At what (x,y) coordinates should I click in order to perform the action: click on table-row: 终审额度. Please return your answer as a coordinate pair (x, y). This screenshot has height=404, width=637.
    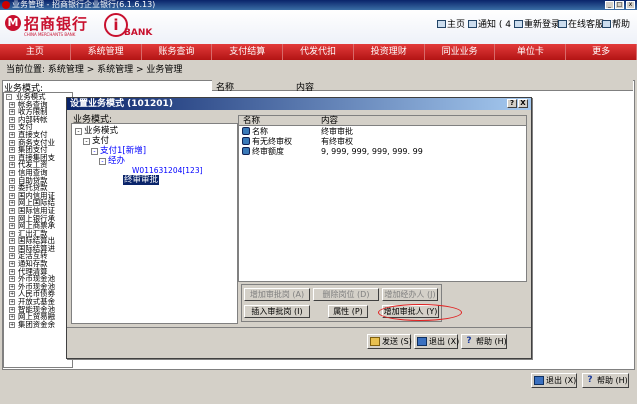
    Looking at the image, I should click on (263, 152).